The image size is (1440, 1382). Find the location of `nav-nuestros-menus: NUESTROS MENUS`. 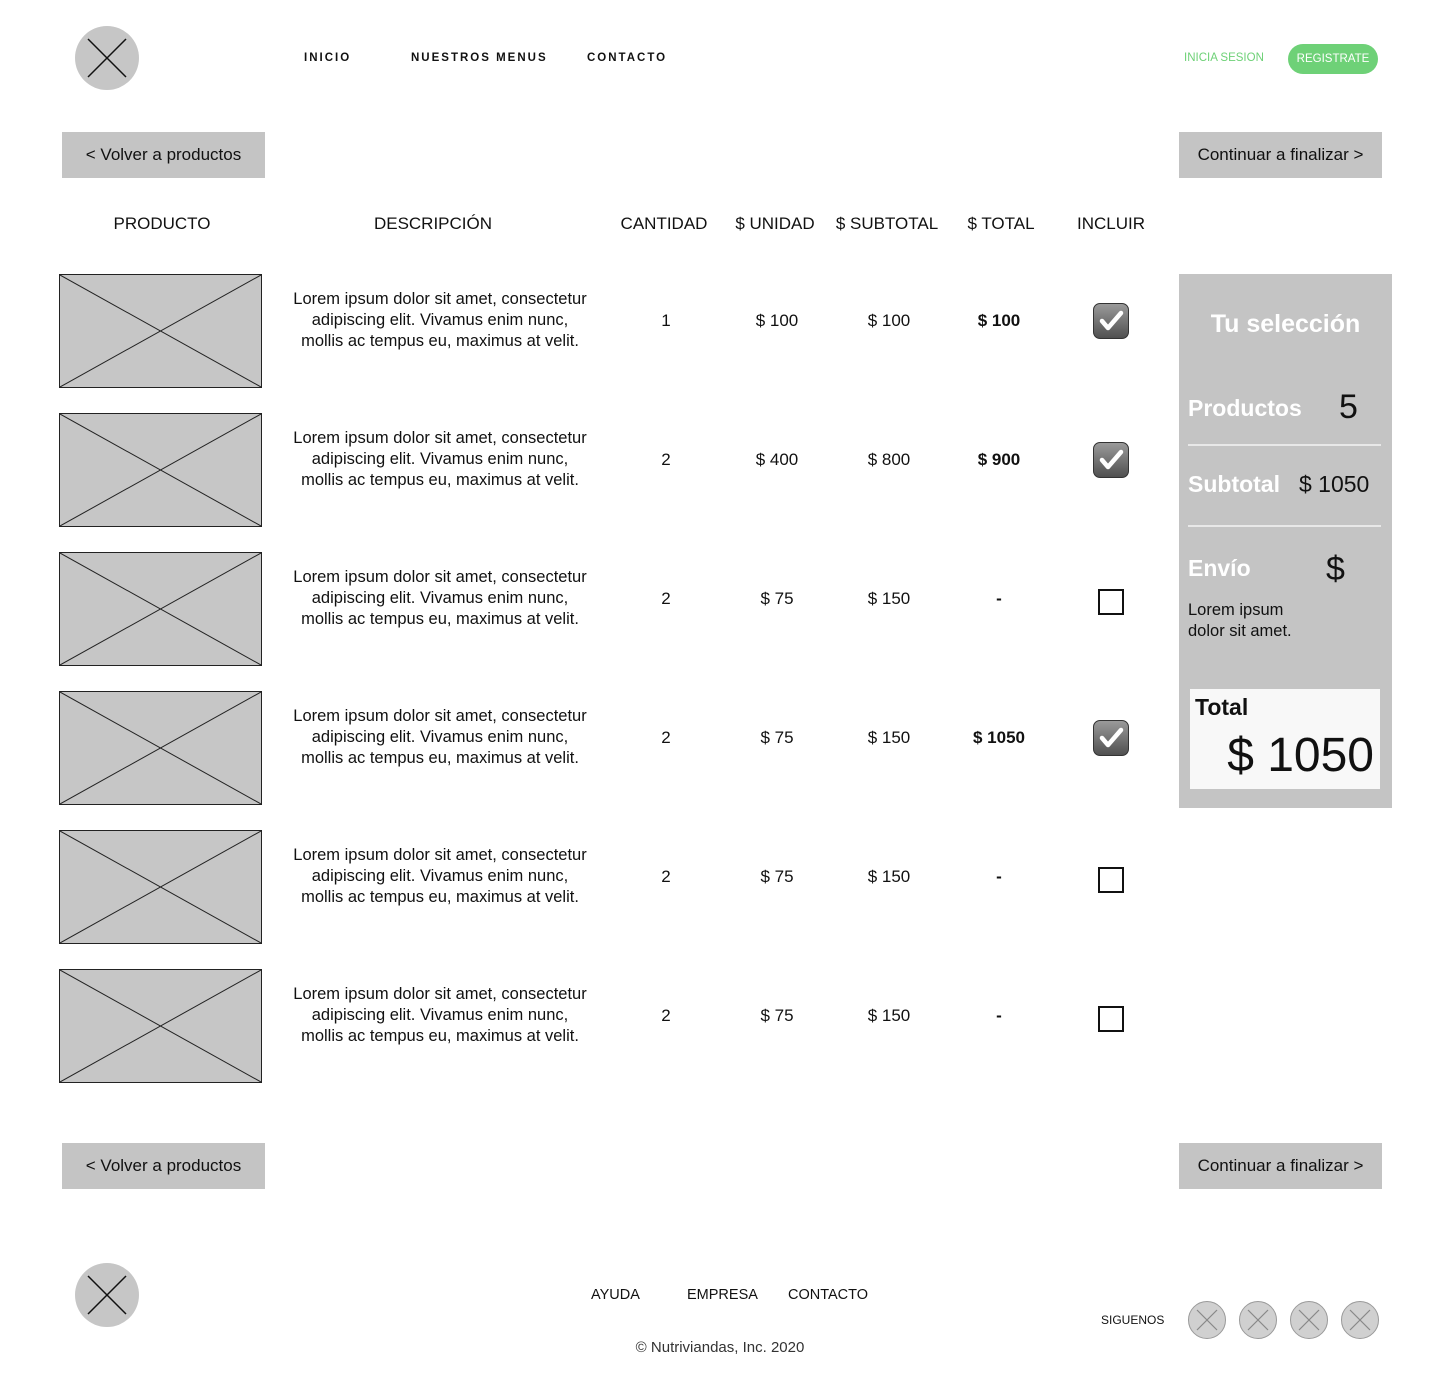

nav-nuestros-menus: NUESTROS MENUS is located at coordinates (479, 58).